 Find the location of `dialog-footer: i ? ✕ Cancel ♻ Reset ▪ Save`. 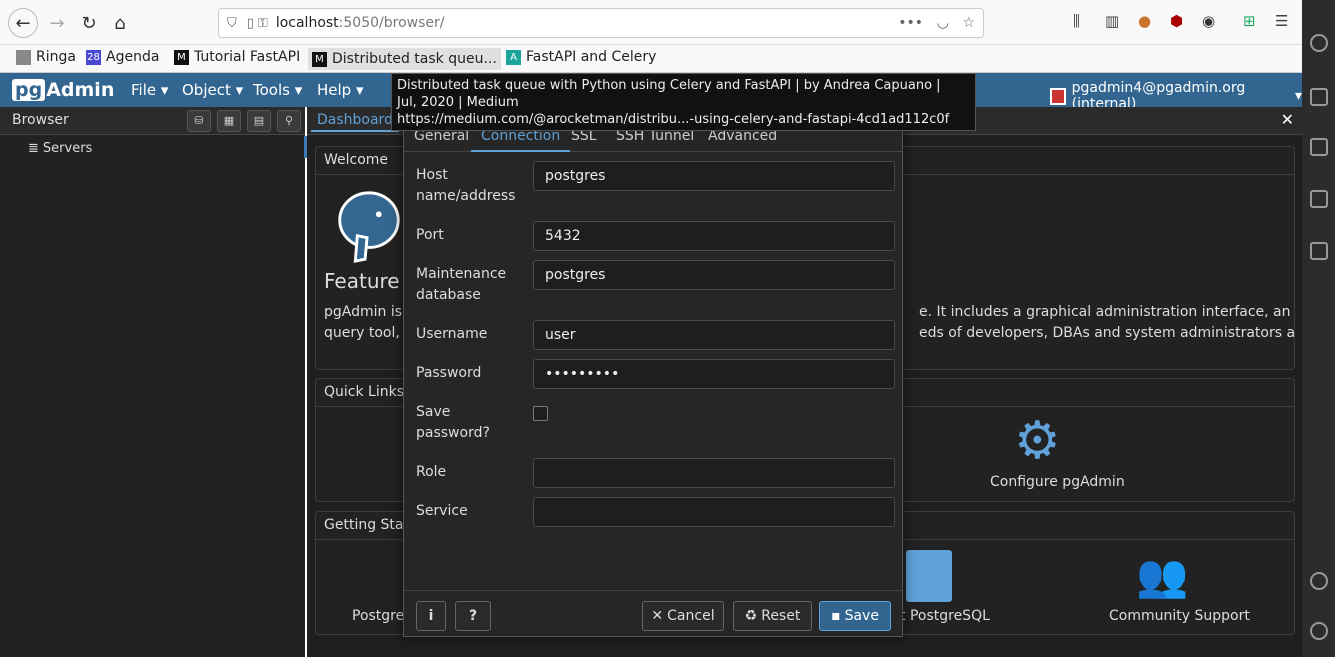

dialog-footer: i ? ✕ Cancel ♻ Reset ▪ Save is located at coordinates (653, 614).